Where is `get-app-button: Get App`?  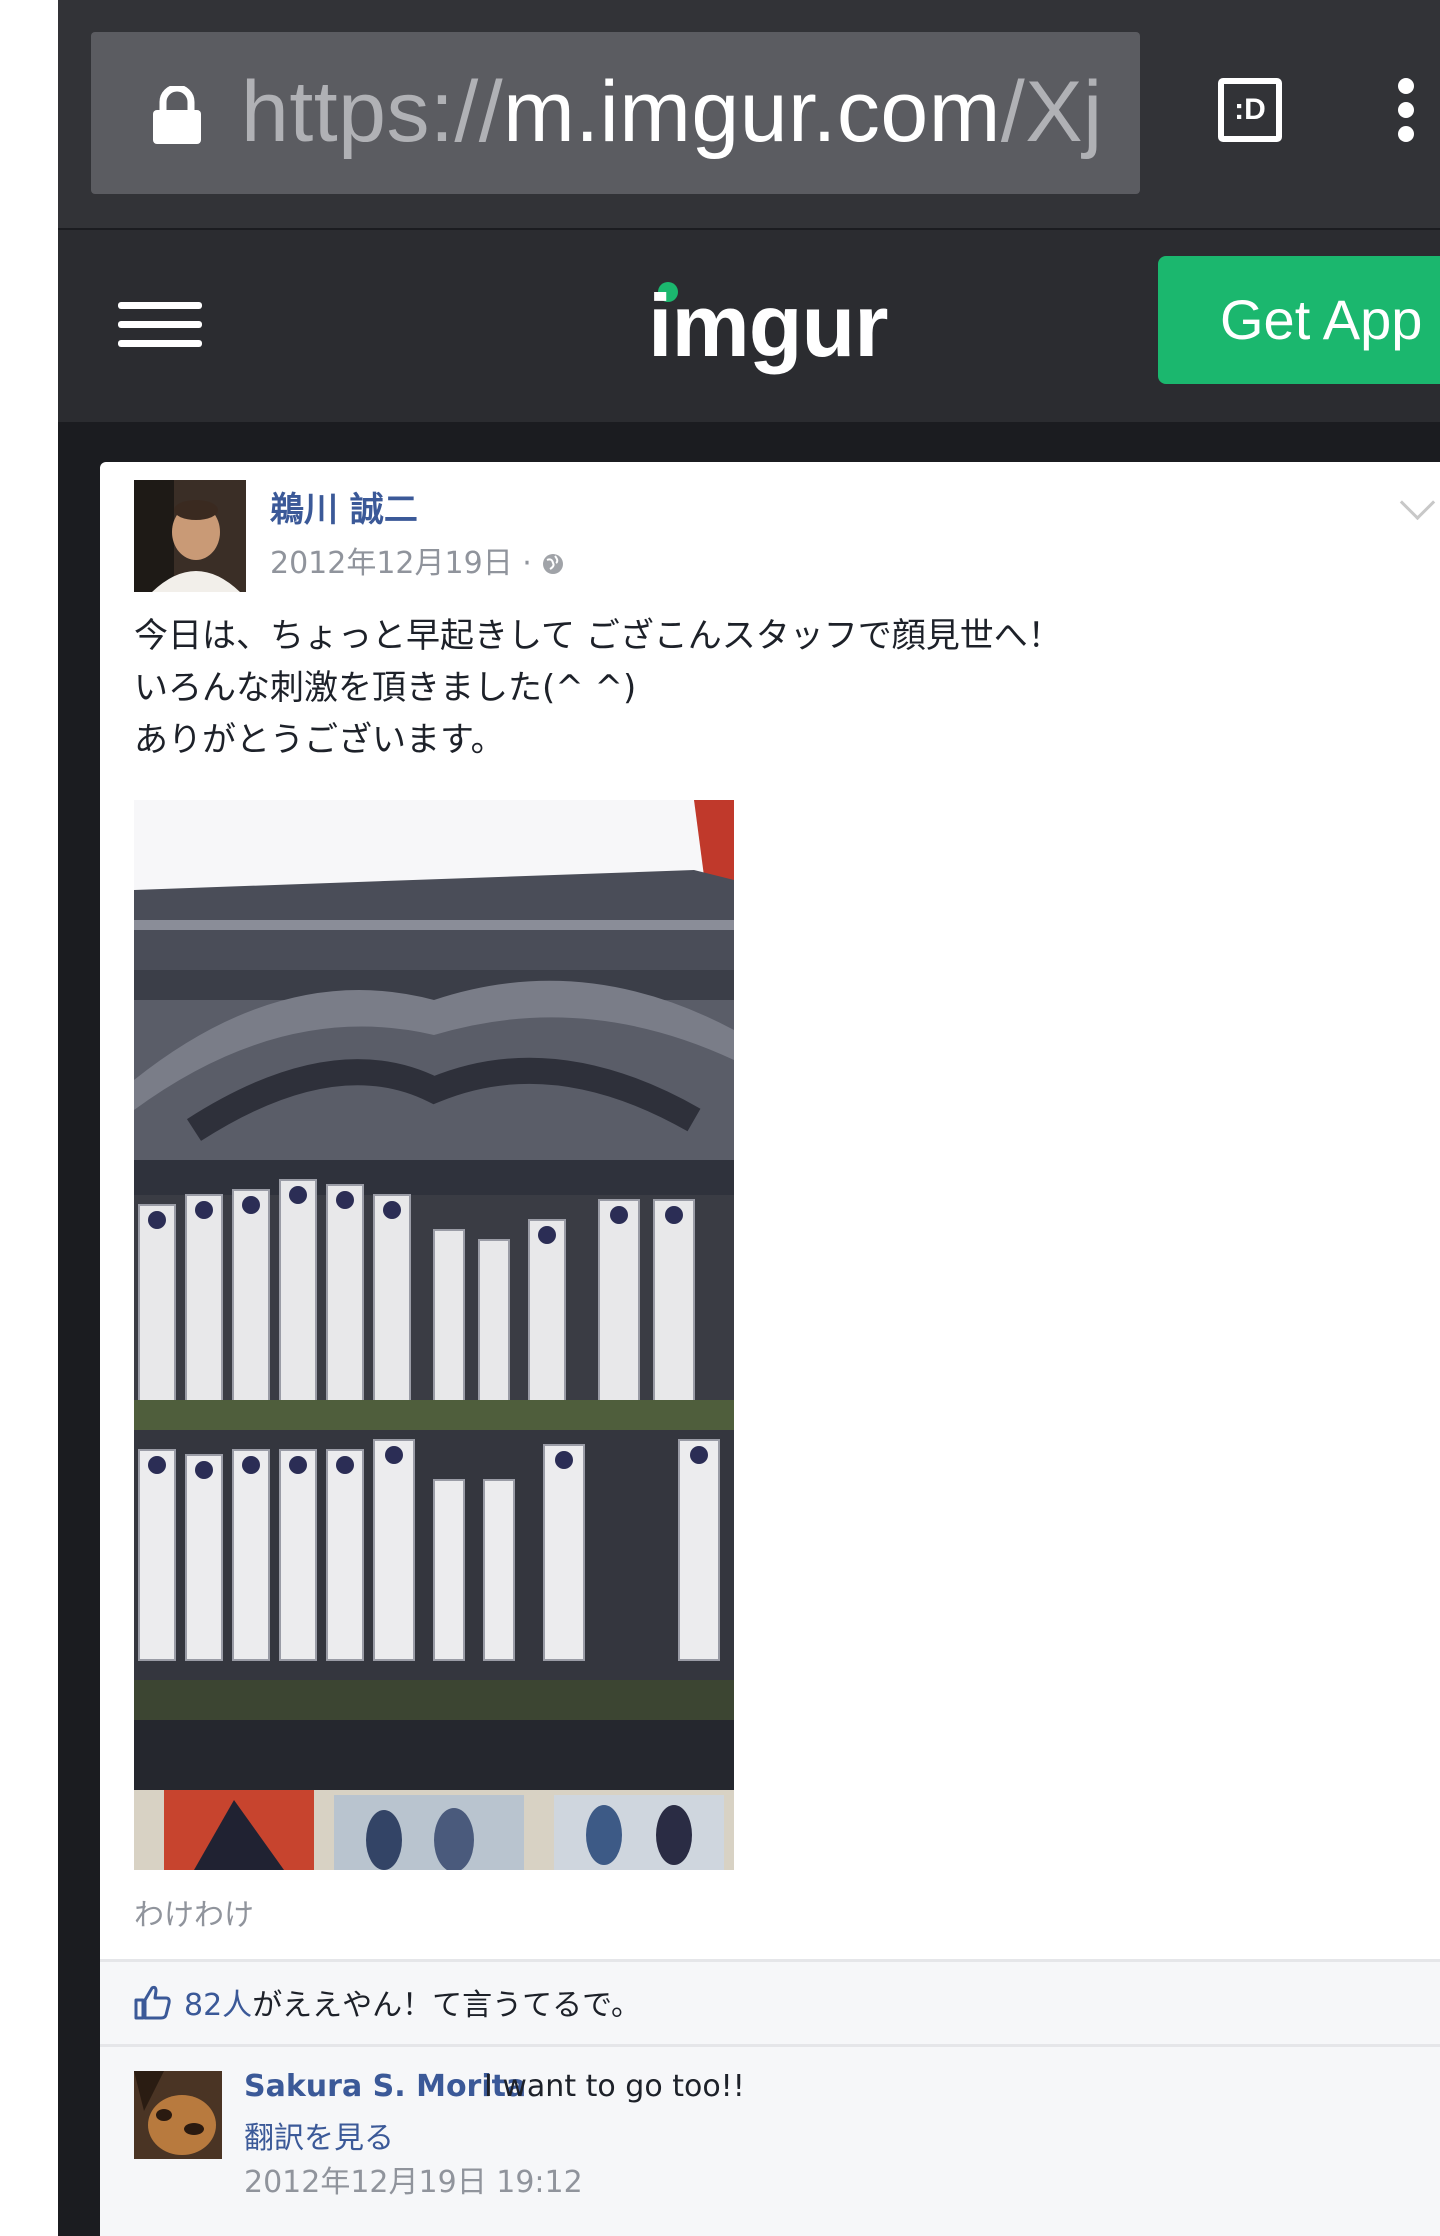
get-app-button: Get App is located at coordinates (1299, 320).